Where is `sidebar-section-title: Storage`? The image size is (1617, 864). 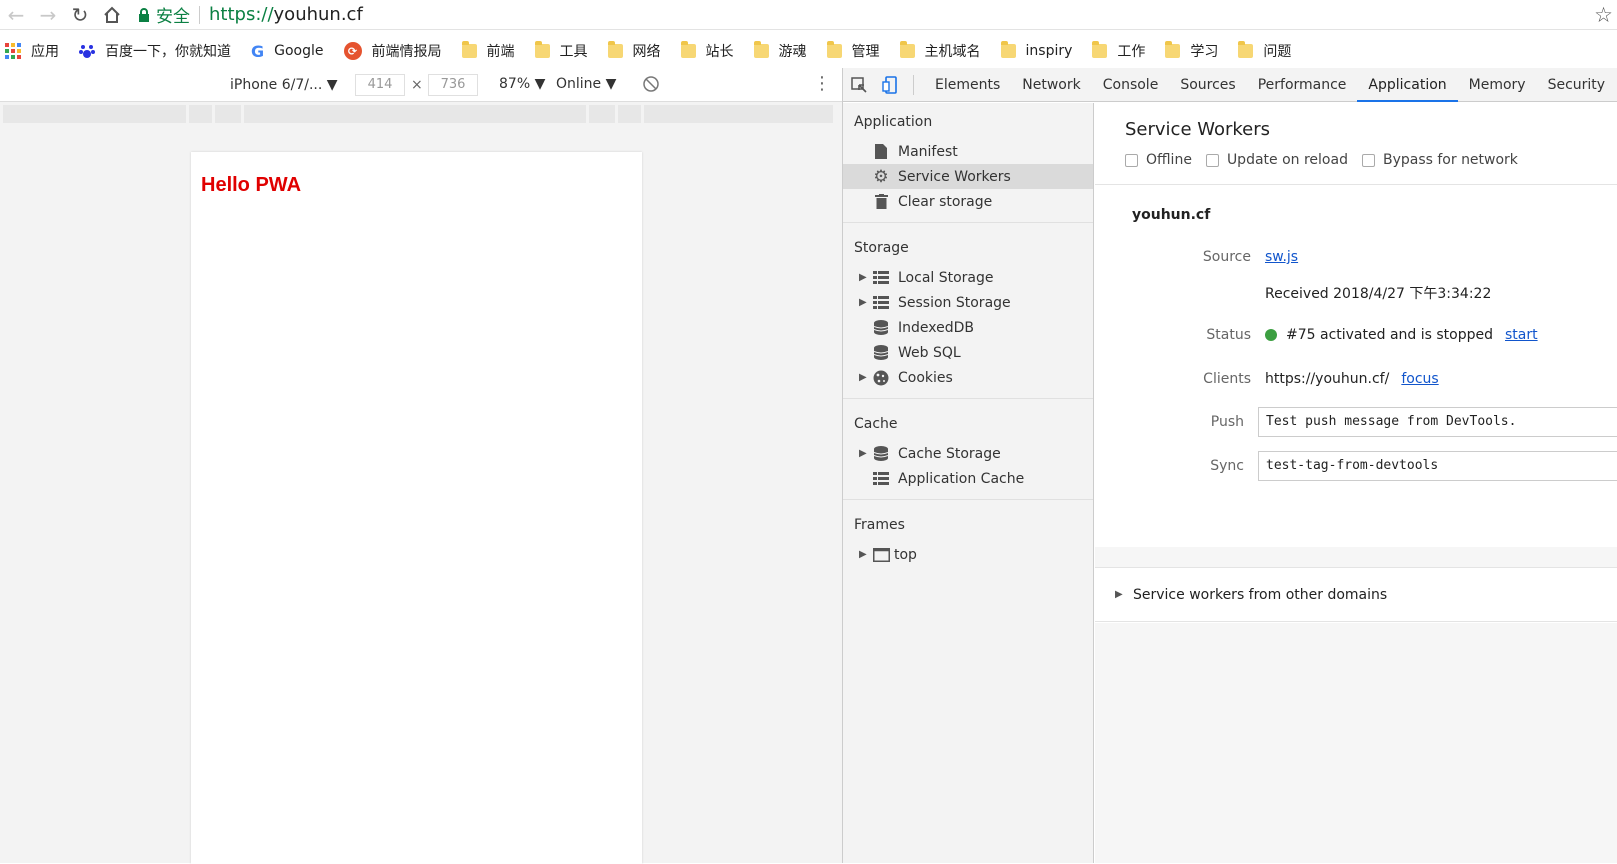 sidebar-section-title: Storage is located at coordinates (881, 248).